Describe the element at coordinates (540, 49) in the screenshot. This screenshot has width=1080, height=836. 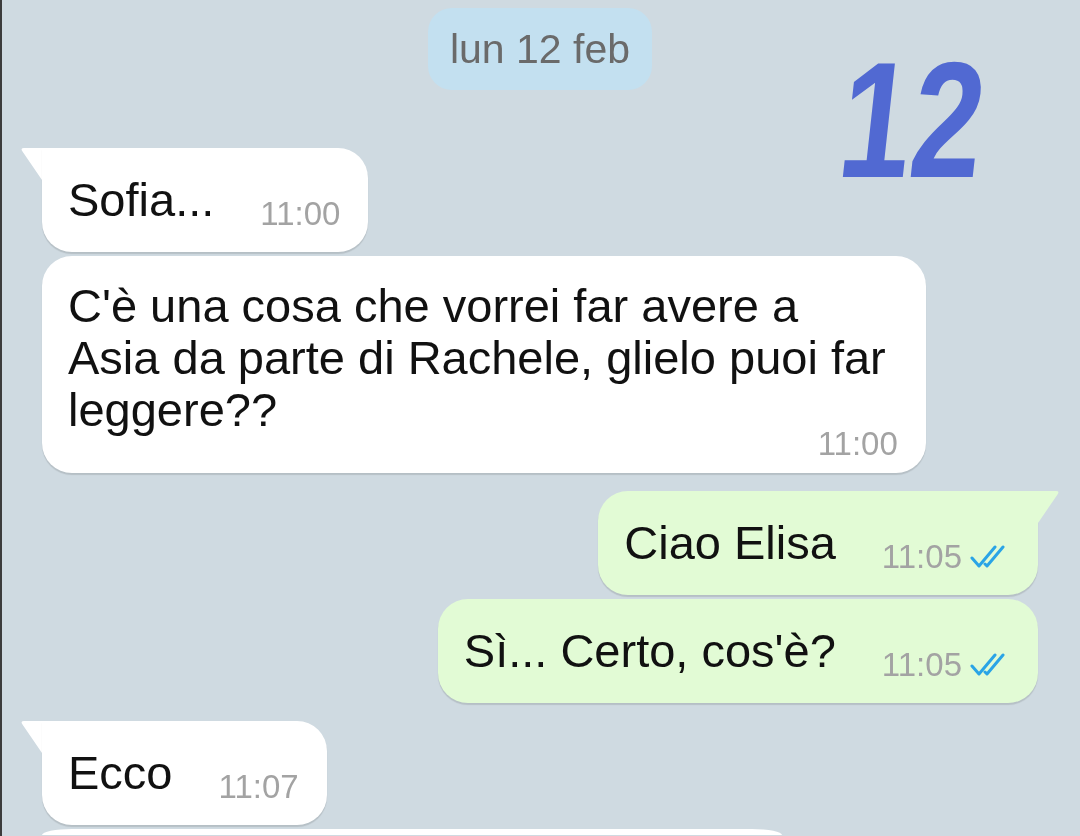
I see `date-label: lun 12 feb` at that location.